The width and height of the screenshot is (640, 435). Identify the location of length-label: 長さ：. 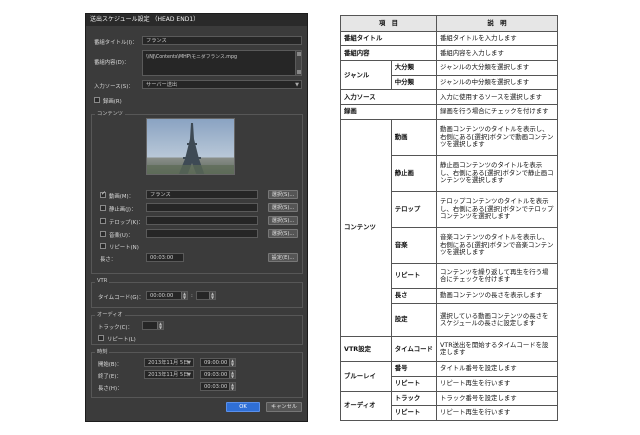
(108, 260).